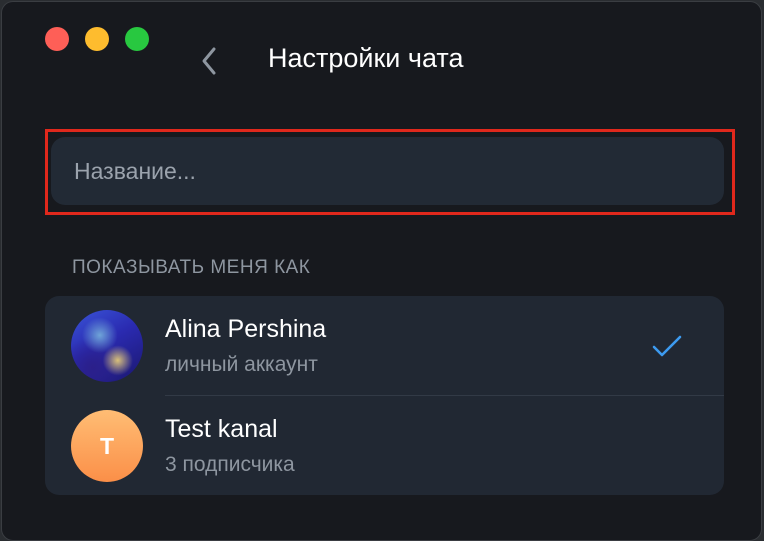 This screenshot has height=541, width=764. Describe the element at coordinates (97, 39) in the screenshot. I see `minimize-window-button` at that location.